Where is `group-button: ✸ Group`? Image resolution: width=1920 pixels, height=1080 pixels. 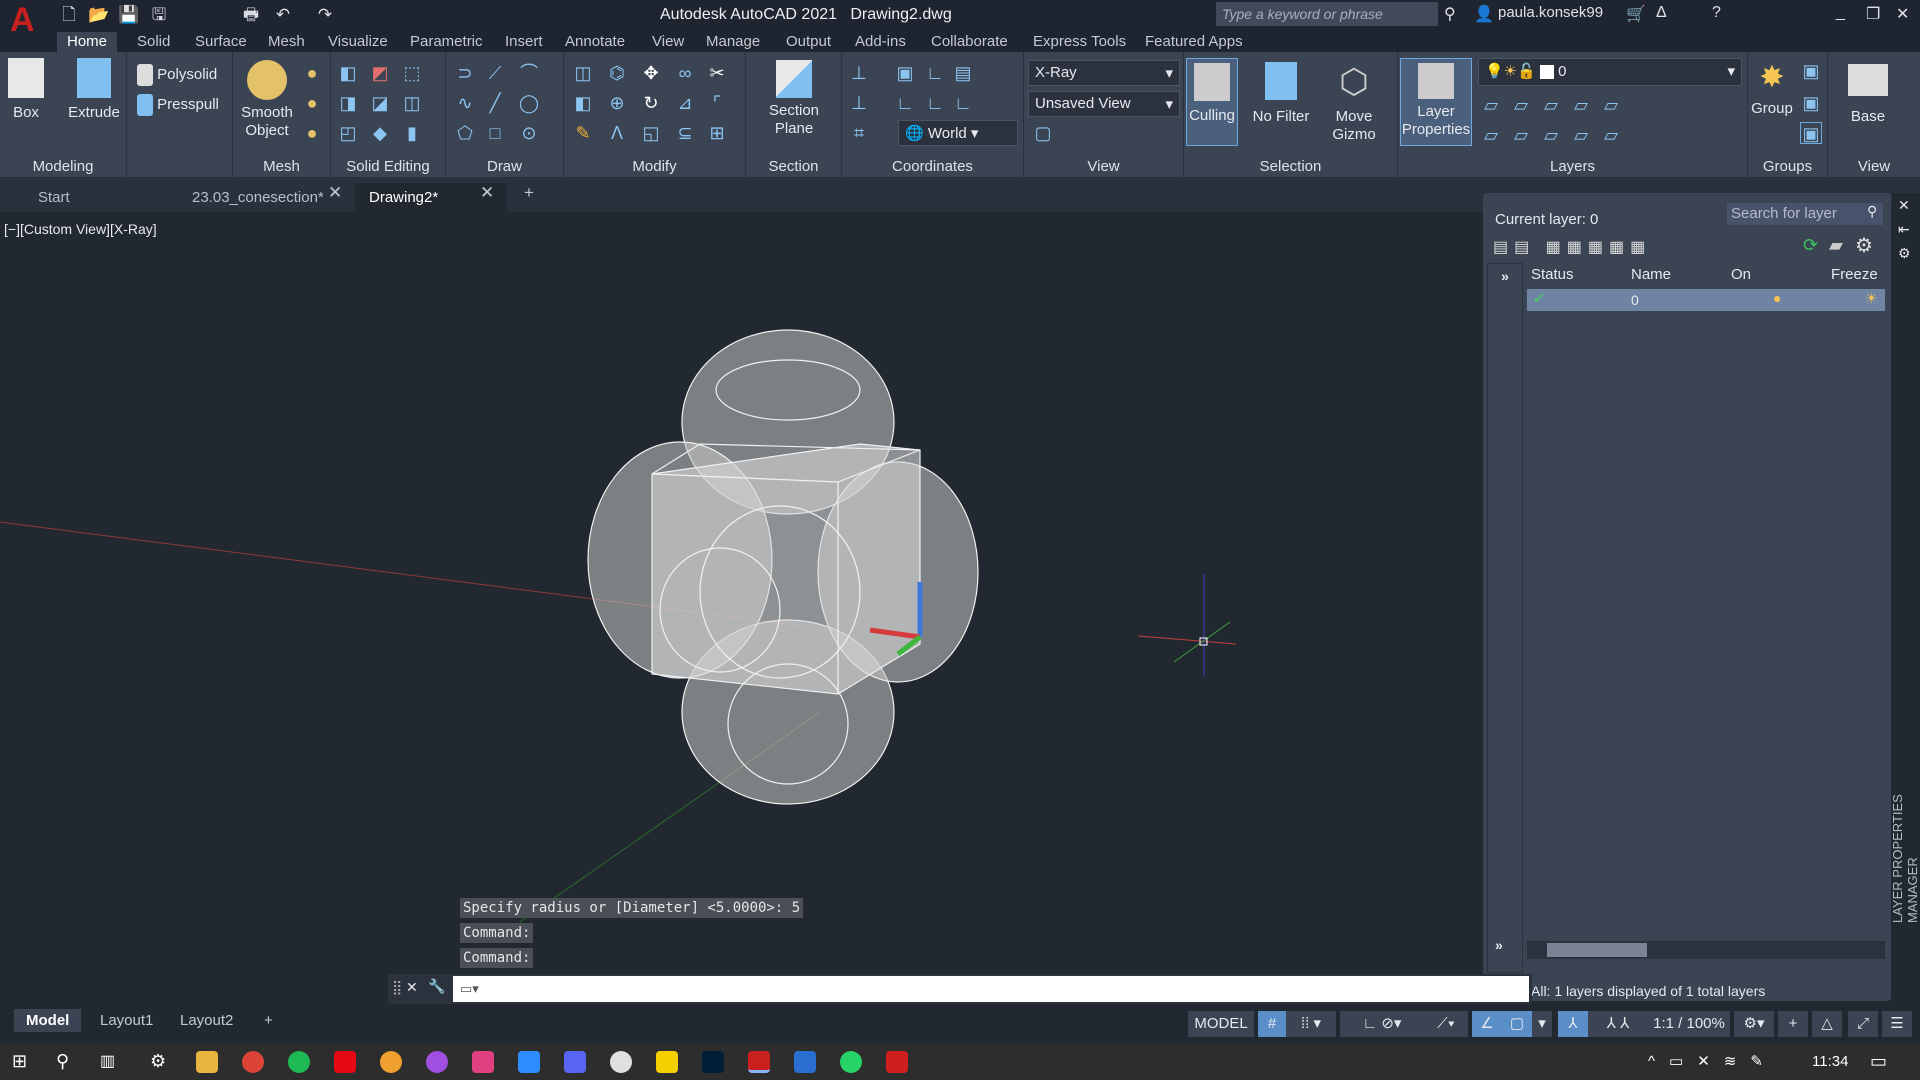 group-button: ✸ Group is located at coordinates (1772, 87).